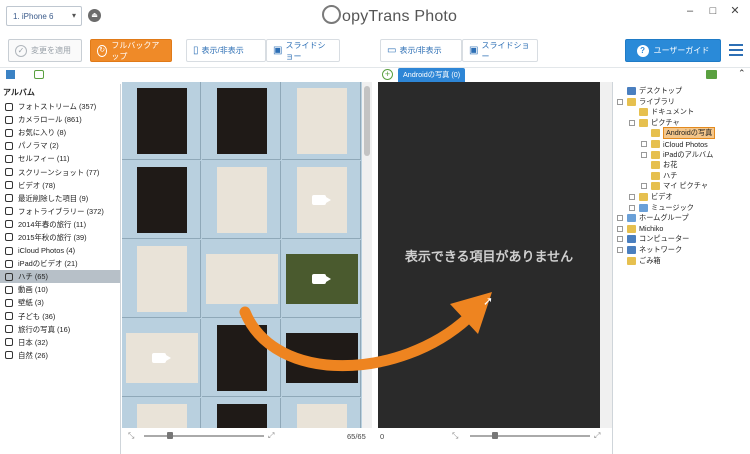 This screenshot has width=750, height=454. What do you see at coordinates (661, 208) in the screenshot?
I see `tree-item: ミュージック` at bounding box center [661, 208].